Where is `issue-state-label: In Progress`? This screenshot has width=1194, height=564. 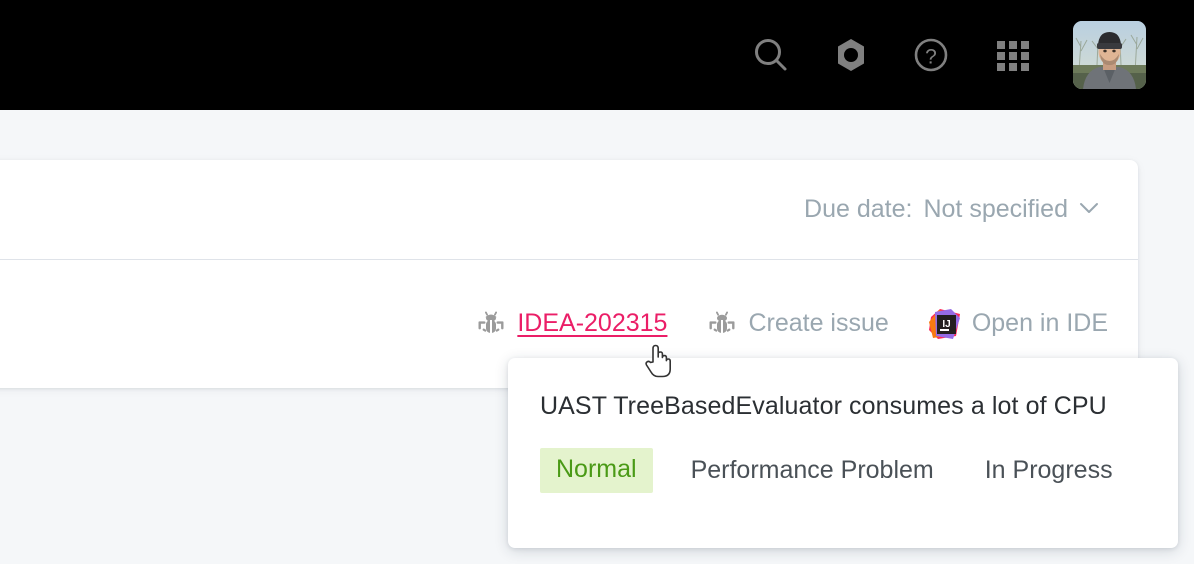 issue-state-label: In Progress is located at coordinates (1048, 470).